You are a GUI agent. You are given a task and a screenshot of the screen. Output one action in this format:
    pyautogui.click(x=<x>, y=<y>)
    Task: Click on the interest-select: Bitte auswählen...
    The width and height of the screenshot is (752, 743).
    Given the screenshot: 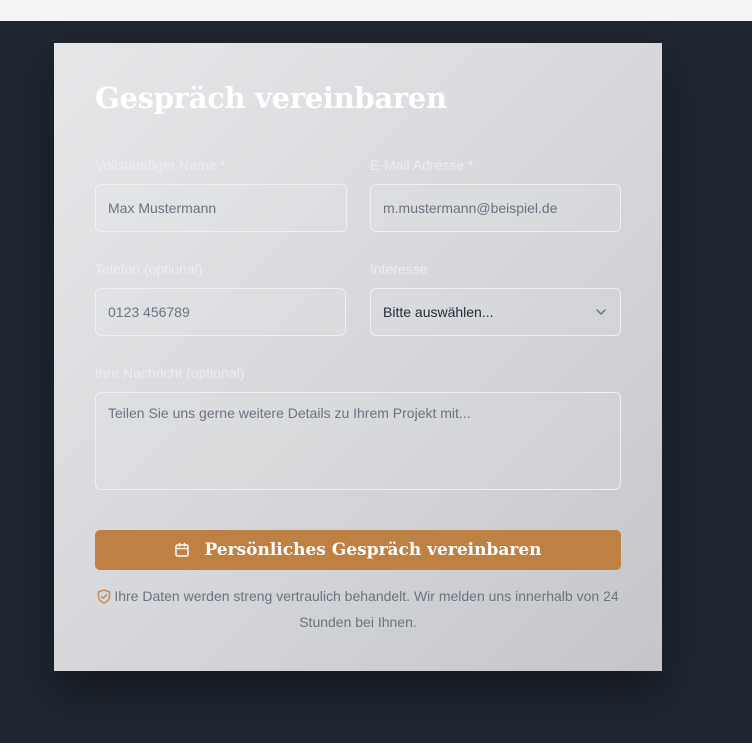 What is the action you would take?
    pyautogui.click(x=495, y=312)
    